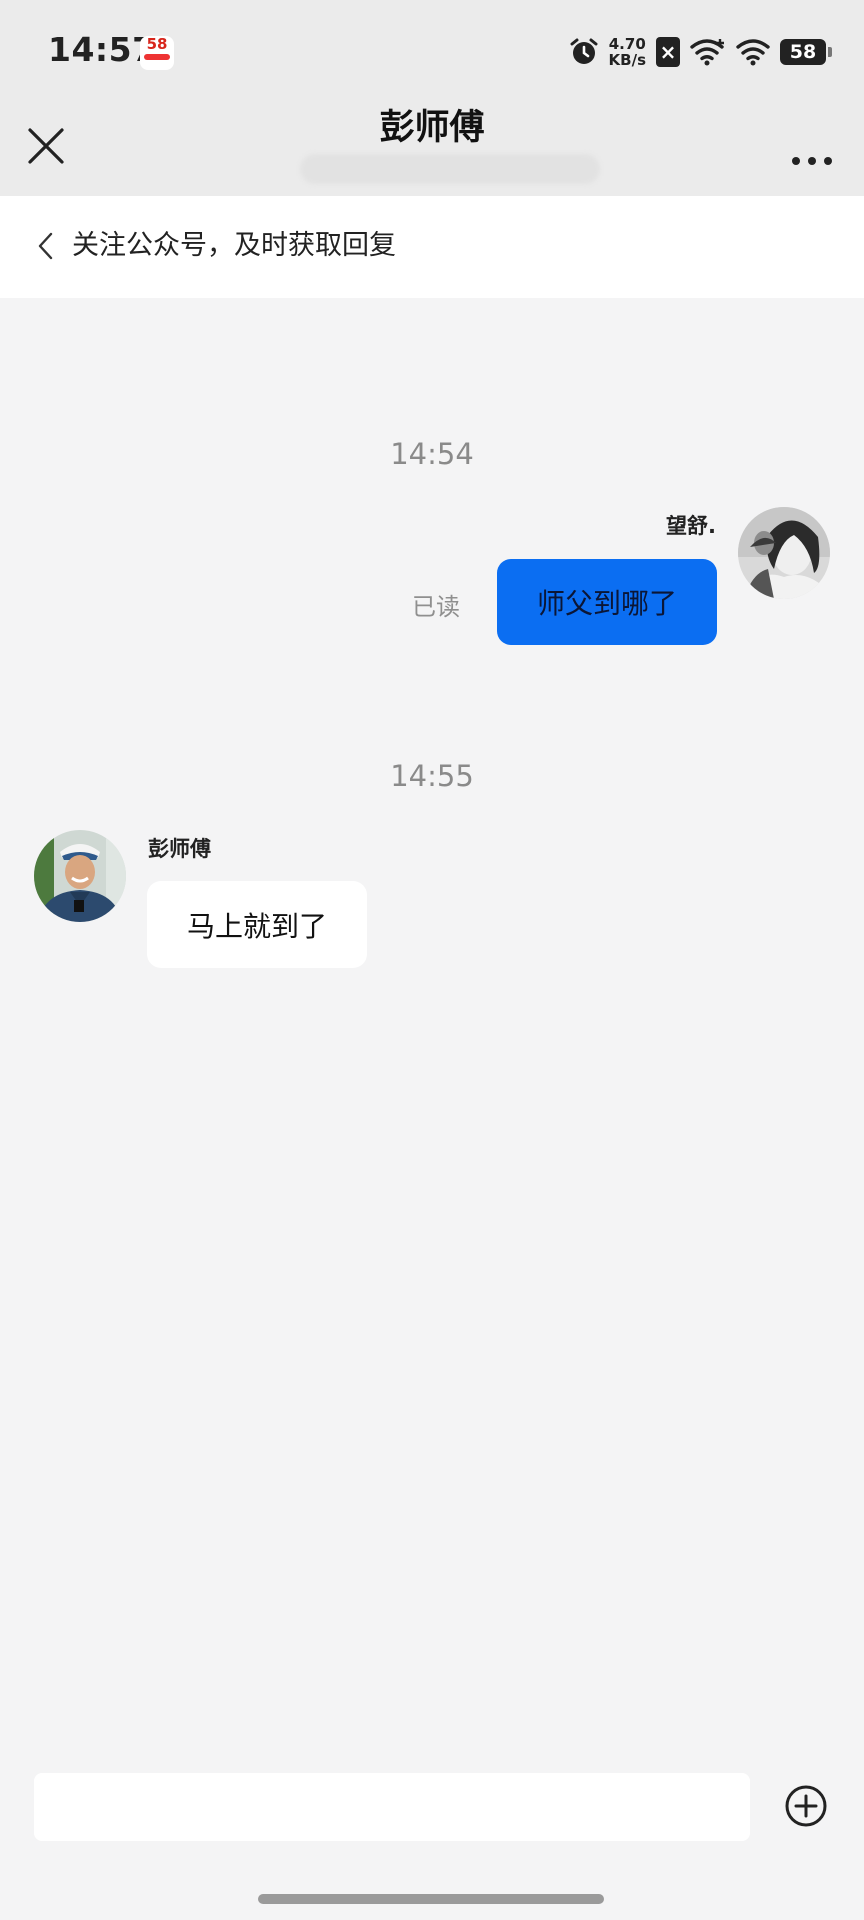 This screenshot has width=864, height=1920. What do you see at coordinates (392, 1807) in the screenshot?
I see `message-input` at bounding box center [392, 1807].